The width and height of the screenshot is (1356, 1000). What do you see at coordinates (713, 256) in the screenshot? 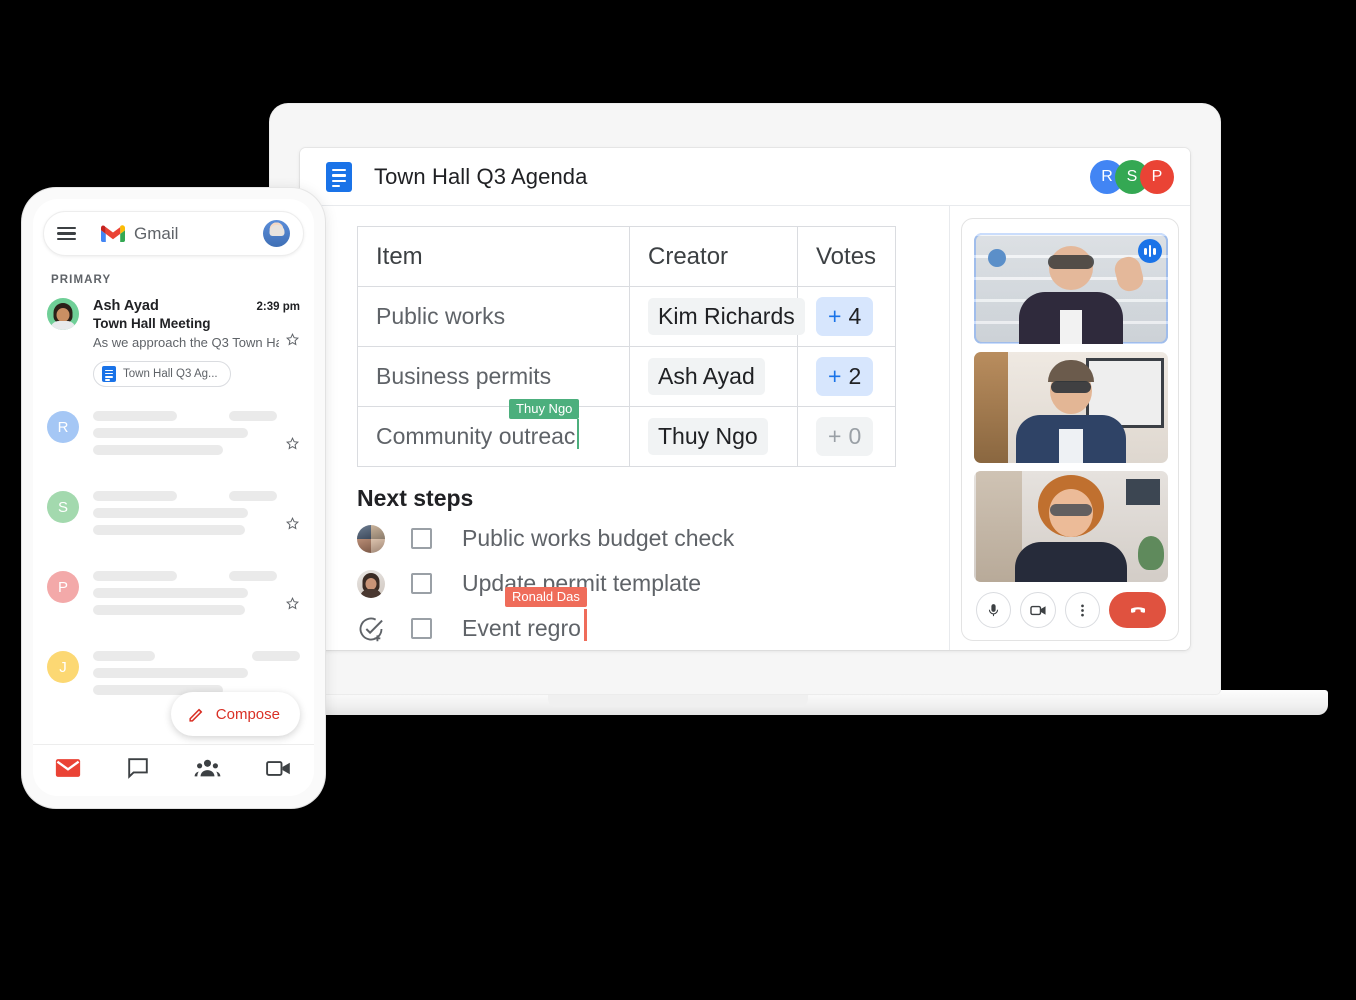
I see `column-header-creator: Creator` at bounding box center [713, 256].